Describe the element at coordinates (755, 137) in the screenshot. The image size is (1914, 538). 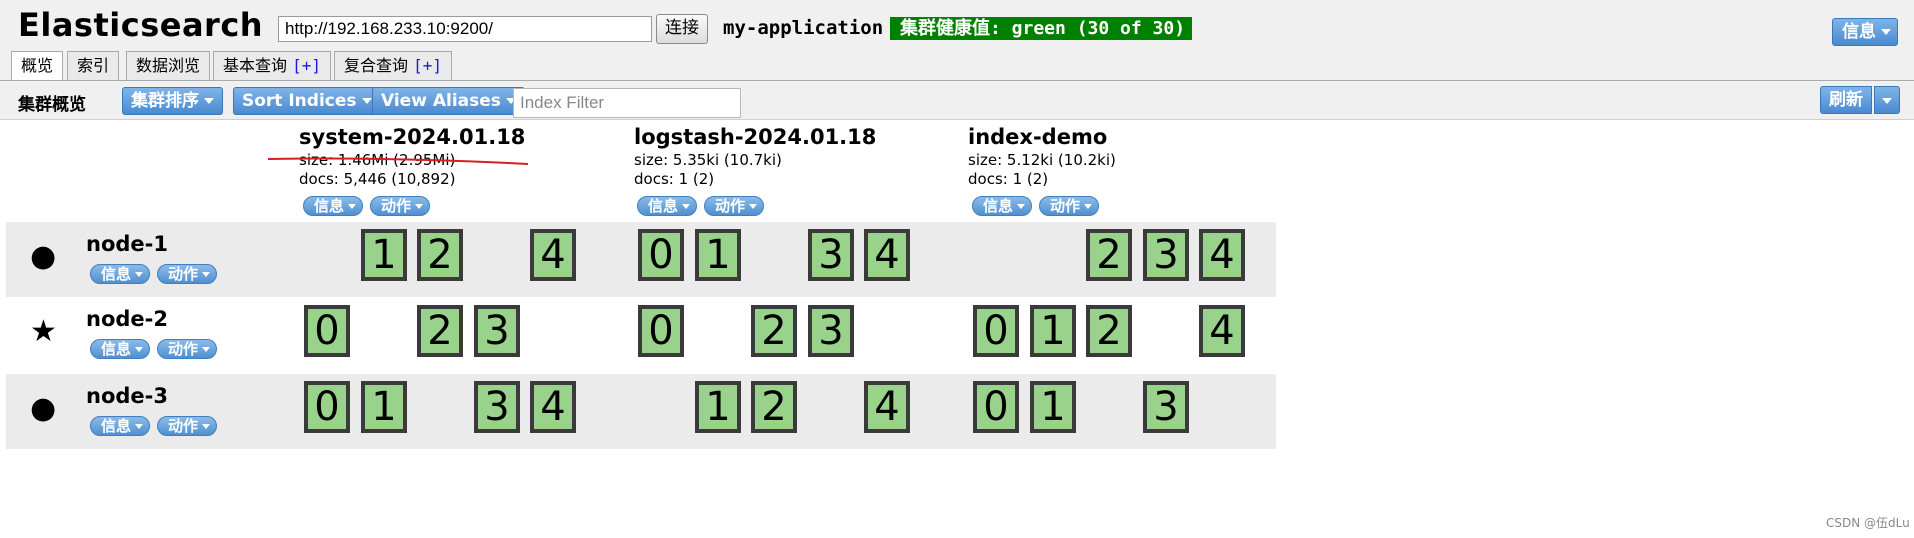
I see `index-name: logstash-2024.01.18` at that location.